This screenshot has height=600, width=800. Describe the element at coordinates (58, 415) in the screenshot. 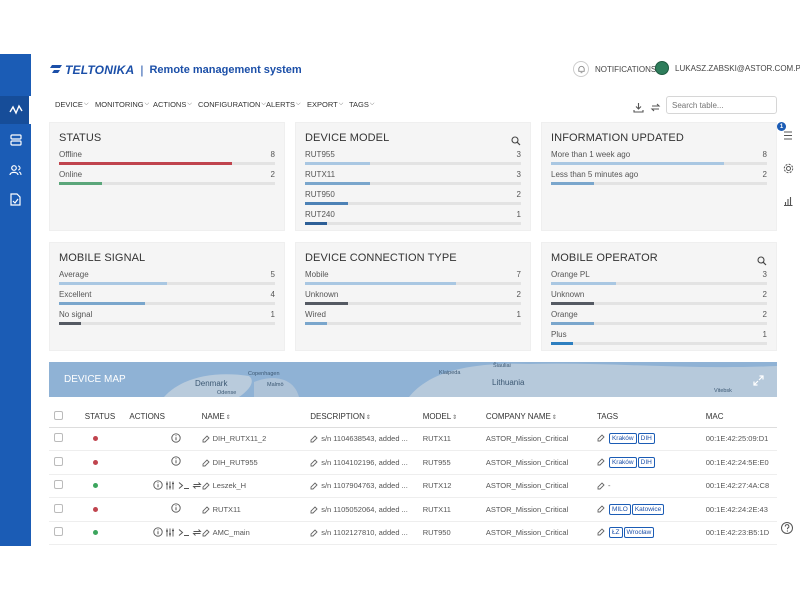

I see `select-all-checkbox` at that location.